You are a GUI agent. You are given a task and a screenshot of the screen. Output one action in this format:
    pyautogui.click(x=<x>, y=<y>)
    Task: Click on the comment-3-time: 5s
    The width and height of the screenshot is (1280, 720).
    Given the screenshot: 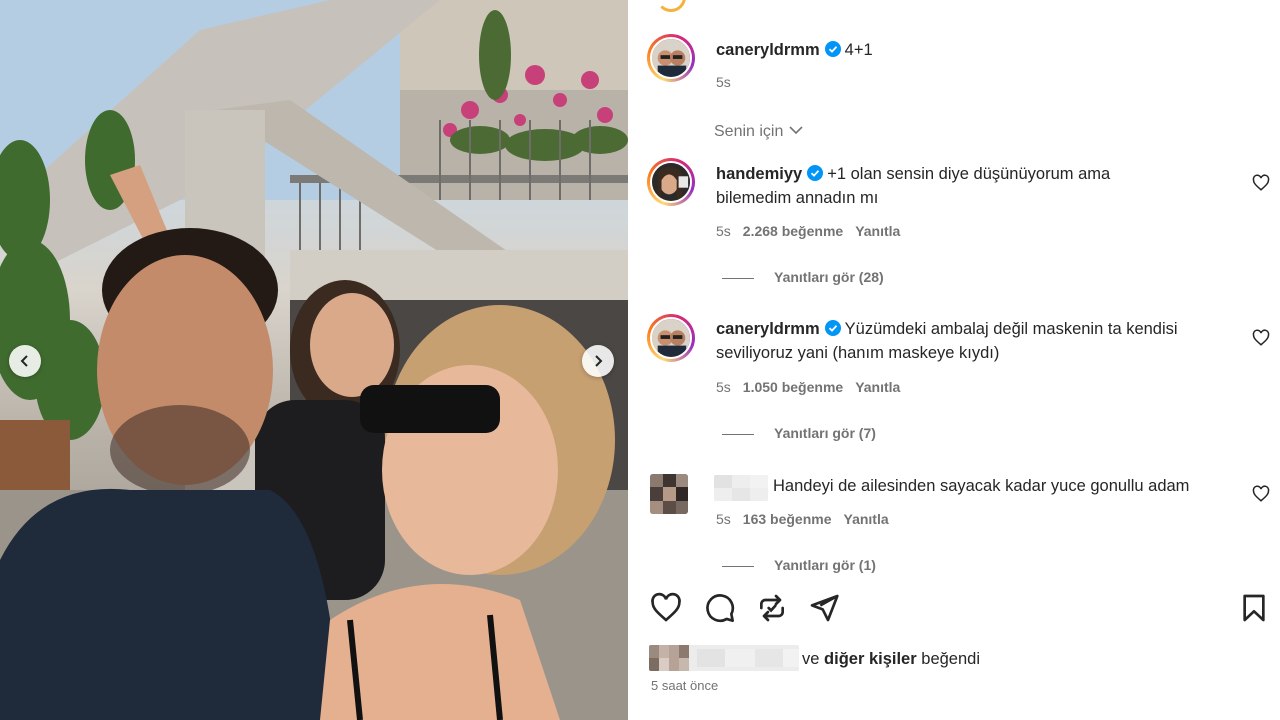 What is the action you would take?
    pyautogui.click(x=723, y=519)
    